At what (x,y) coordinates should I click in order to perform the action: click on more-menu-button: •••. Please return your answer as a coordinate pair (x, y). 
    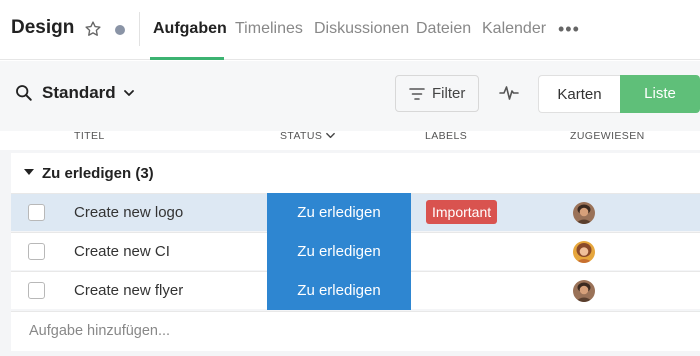
    Looking at the image, I should click on (569, 29).